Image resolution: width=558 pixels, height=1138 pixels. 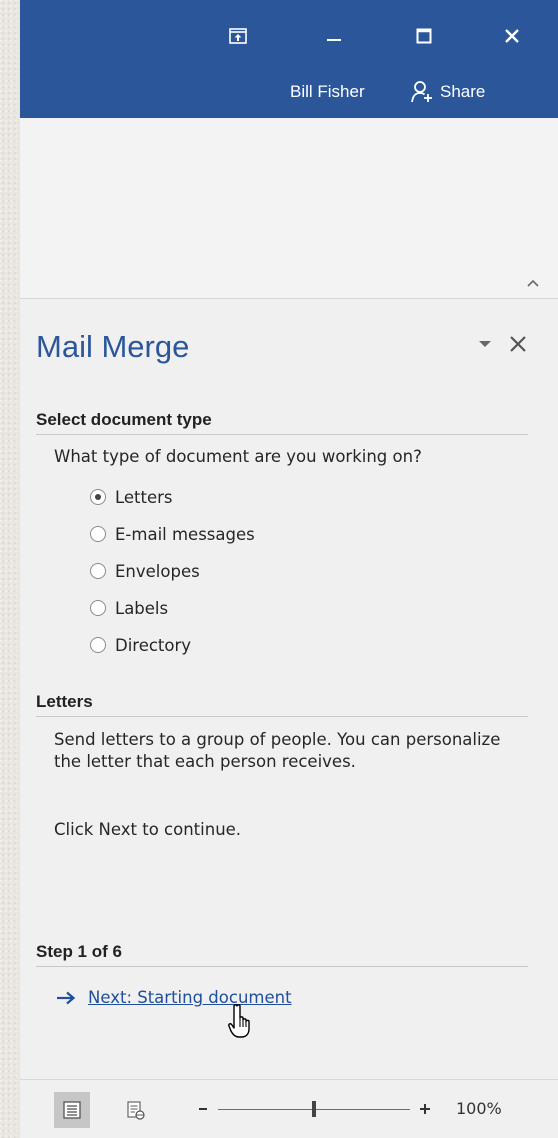 I want to click on radio-labels: Labels, so click(x=129, y=608).